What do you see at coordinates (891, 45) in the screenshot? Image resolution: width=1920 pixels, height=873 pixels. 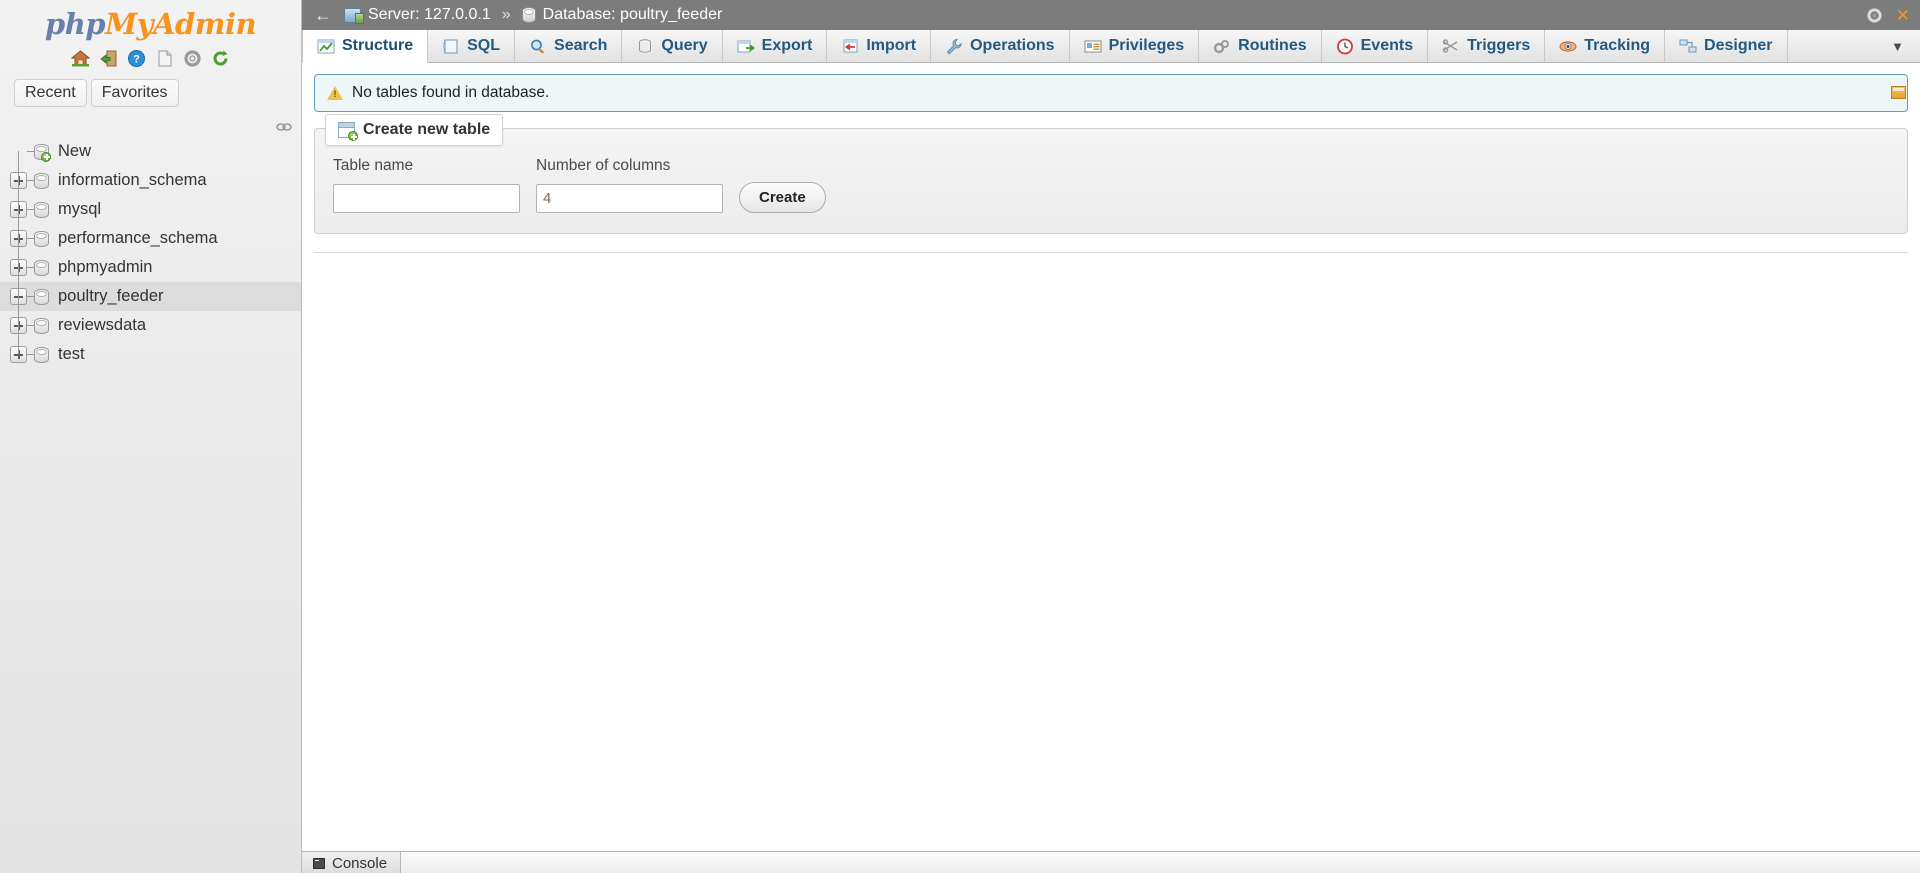 I see `tab-label: Import` at bounding box center [891, 45].